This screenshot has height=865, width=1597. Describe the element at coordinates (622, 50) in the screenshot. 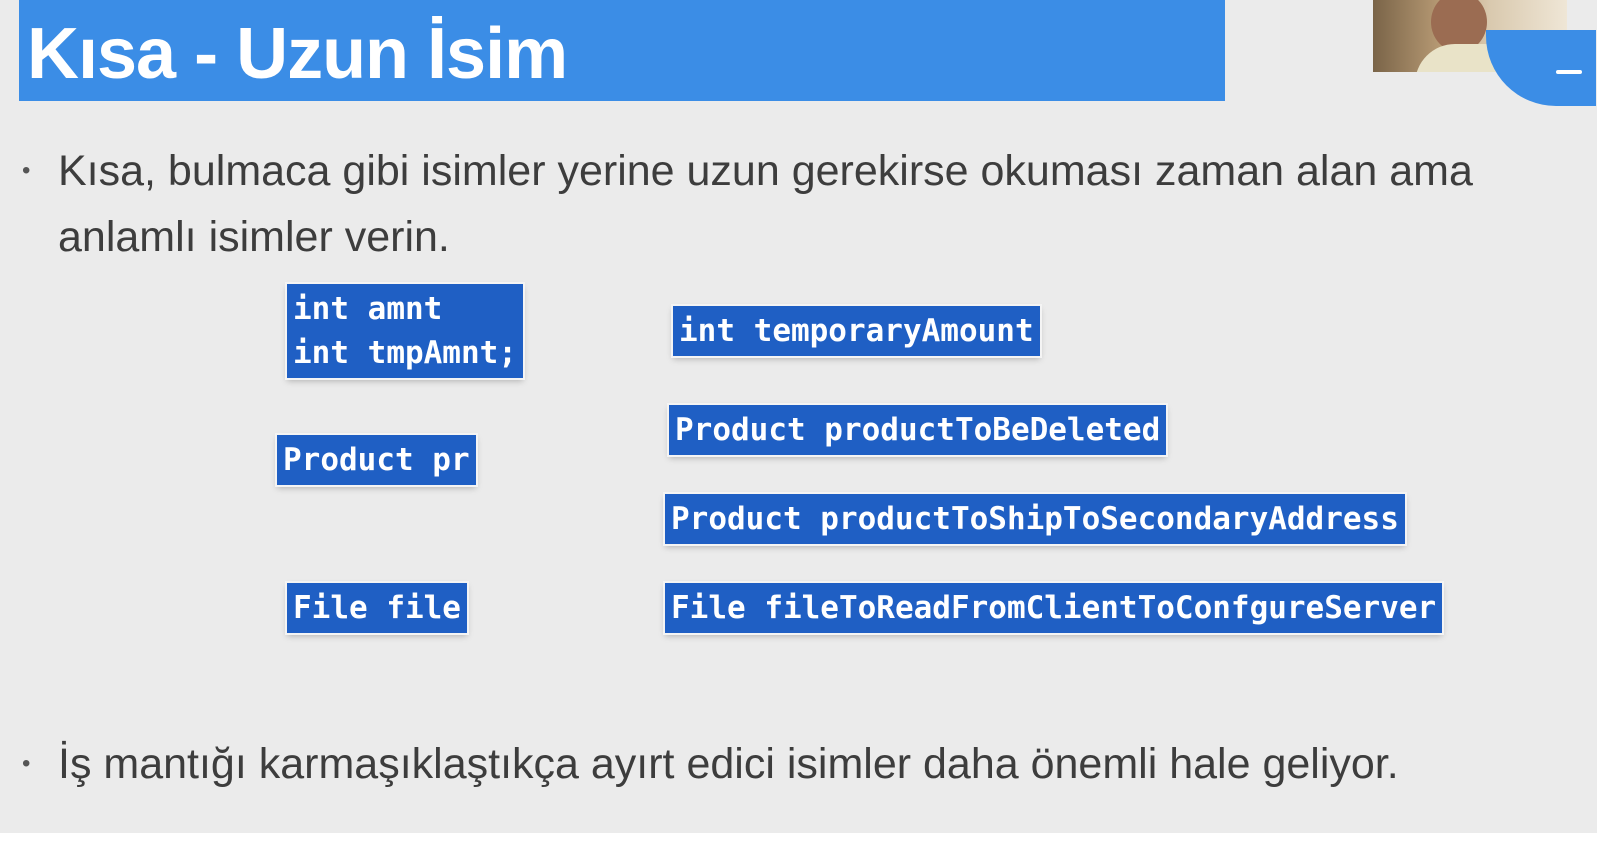

I see `title-bar: Kısa - Uzun İsim` at that location.